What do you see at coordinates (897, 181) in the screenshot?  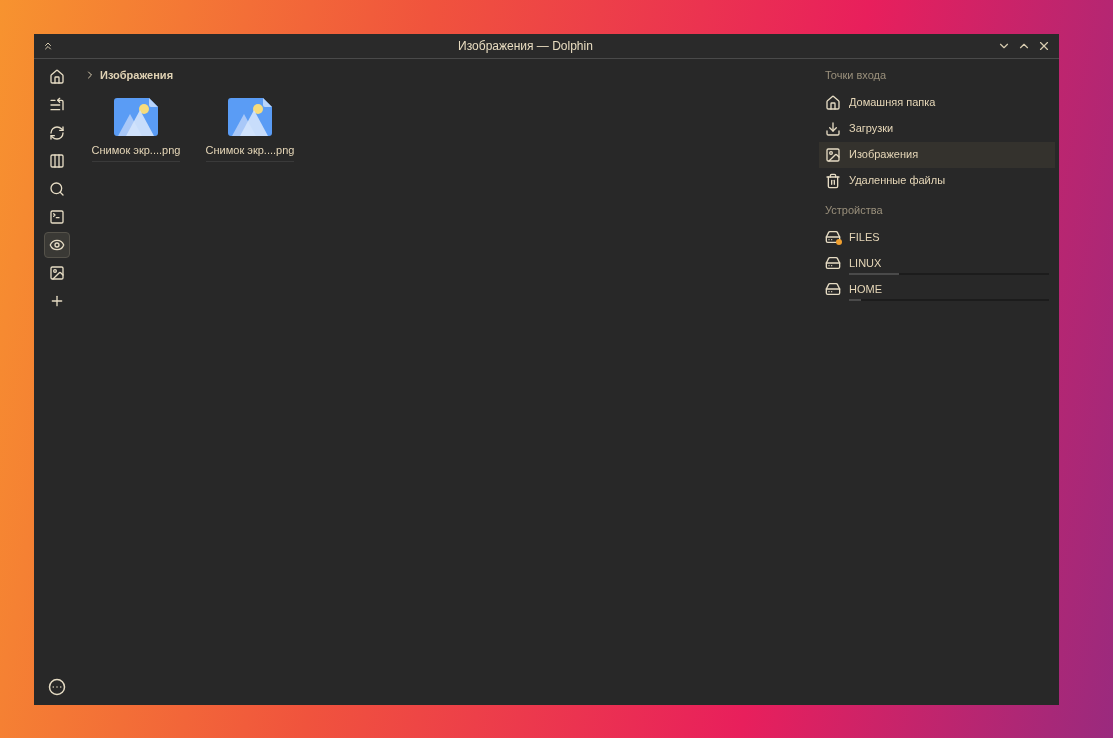 I see `place-label: Удаленные файлы` at bounding box center [897, 181].